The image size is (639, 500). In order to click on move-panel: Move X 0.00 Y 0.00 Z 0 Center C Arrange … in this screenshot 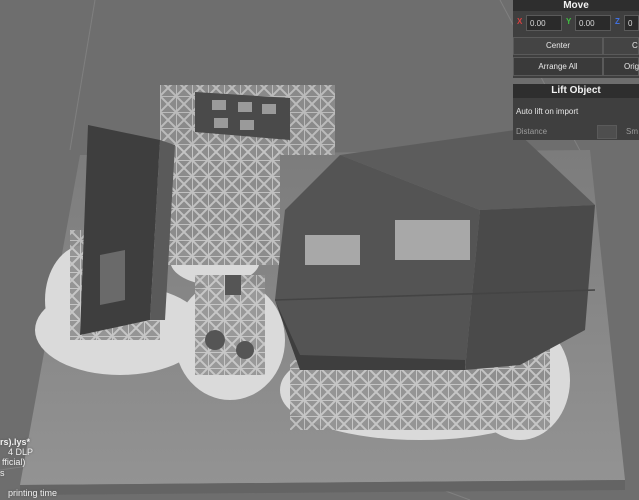, I will do `click(576, 39)`.